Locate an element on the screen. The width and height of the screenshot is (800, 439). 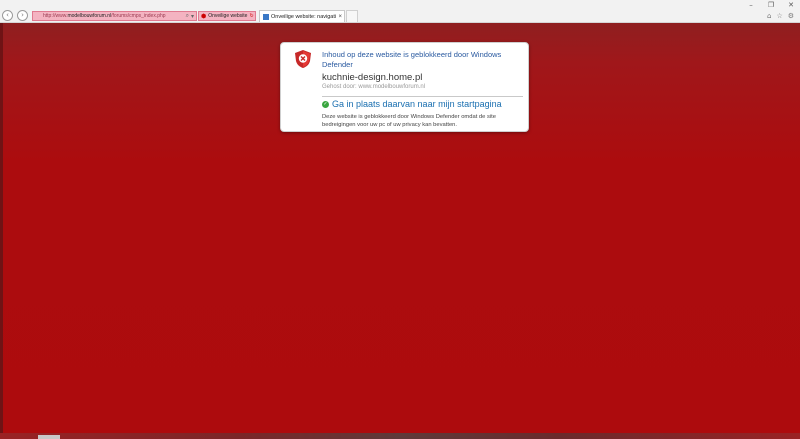
refresh-icon: ↻ is located at coordinates (251, 16).